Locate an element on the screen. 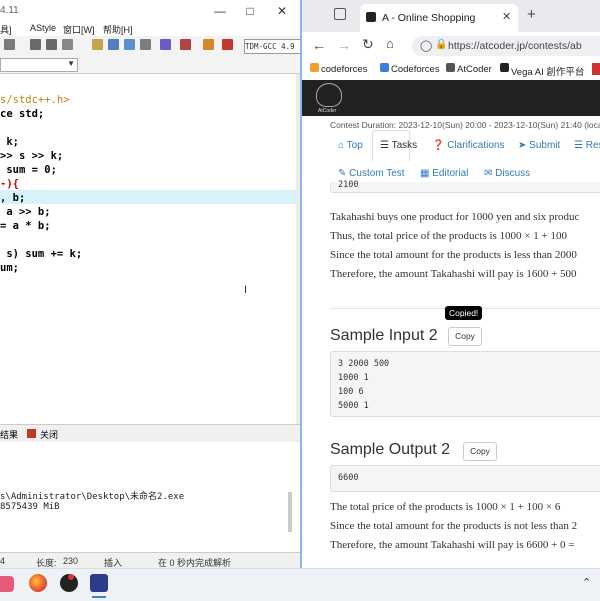 This screenshot has height=601, width=600. codeforces-icon is located at coordinates (314, 67).